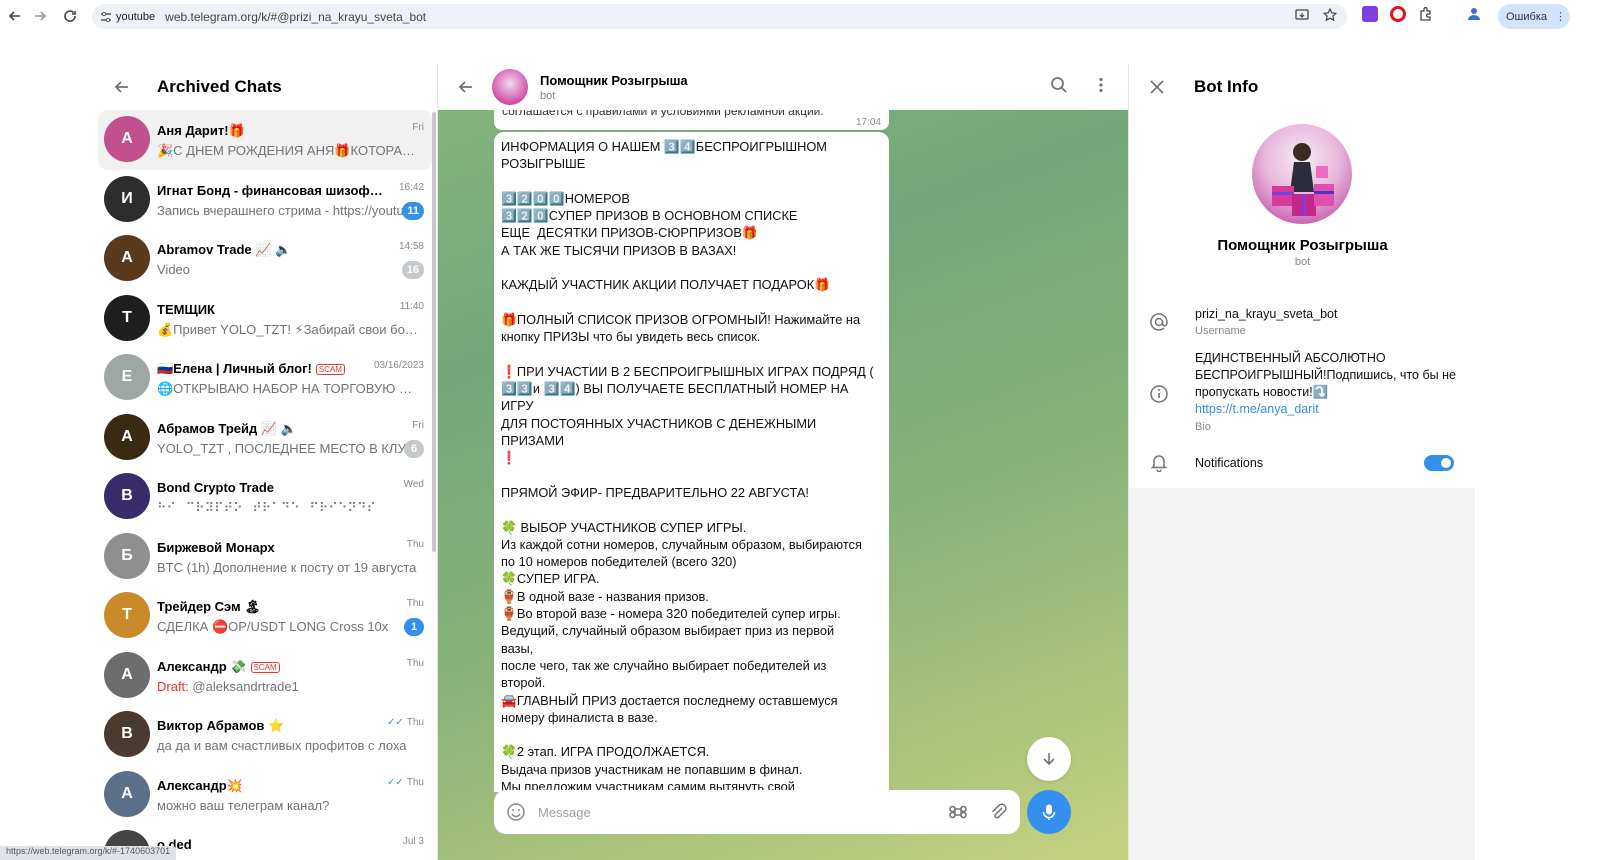  Describe the element at coordinates (136, 16) in the screenshot. I see `tab-chip-label: youtube` at that location.